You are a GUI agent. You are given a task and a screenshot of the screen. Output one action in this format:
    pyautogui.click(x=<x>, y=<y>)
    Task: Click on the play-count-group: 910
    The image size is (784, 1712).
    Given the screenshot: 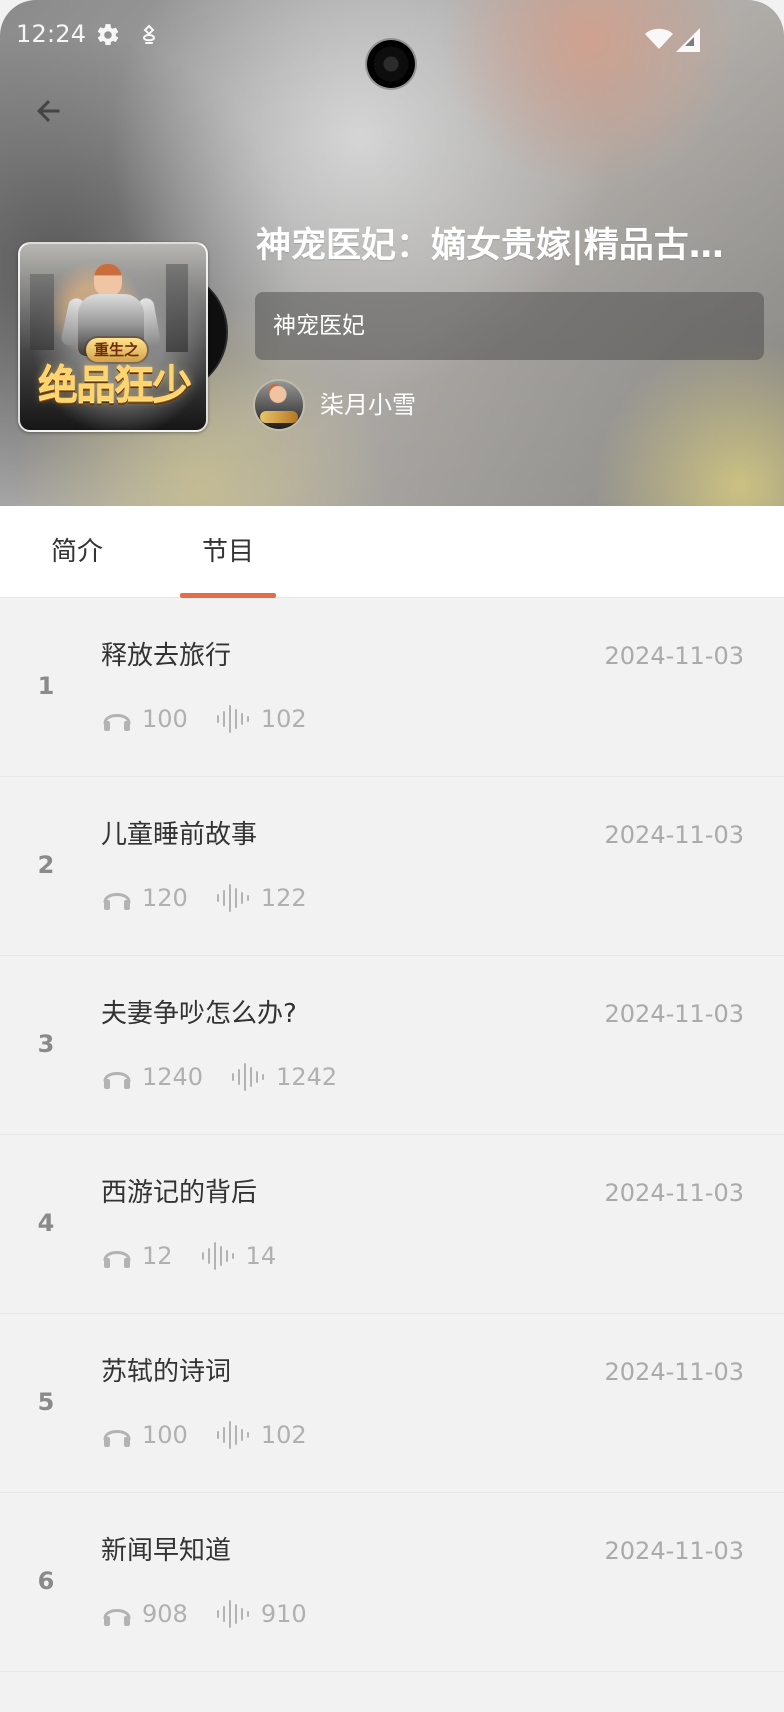 What is the action you would take?
    pyautogui.click(x=261, y=1614)
    